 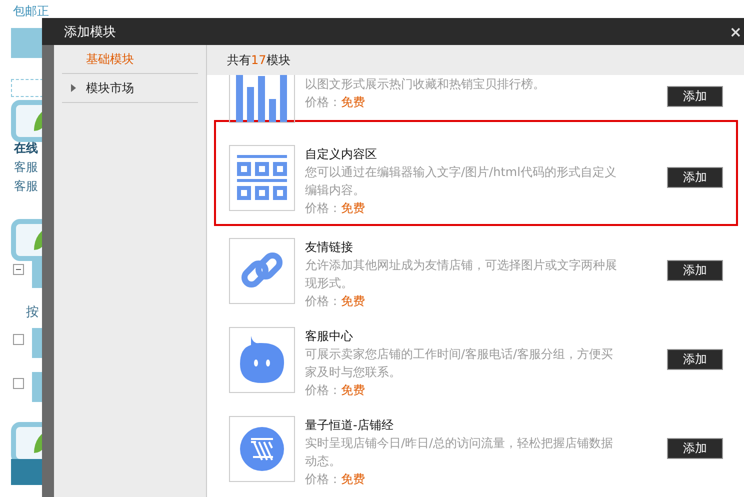 What do you see at coordinates (90, 32) in the screenshot?
I see `dialog-title: 添加模块` at bounding box center [90, 32].